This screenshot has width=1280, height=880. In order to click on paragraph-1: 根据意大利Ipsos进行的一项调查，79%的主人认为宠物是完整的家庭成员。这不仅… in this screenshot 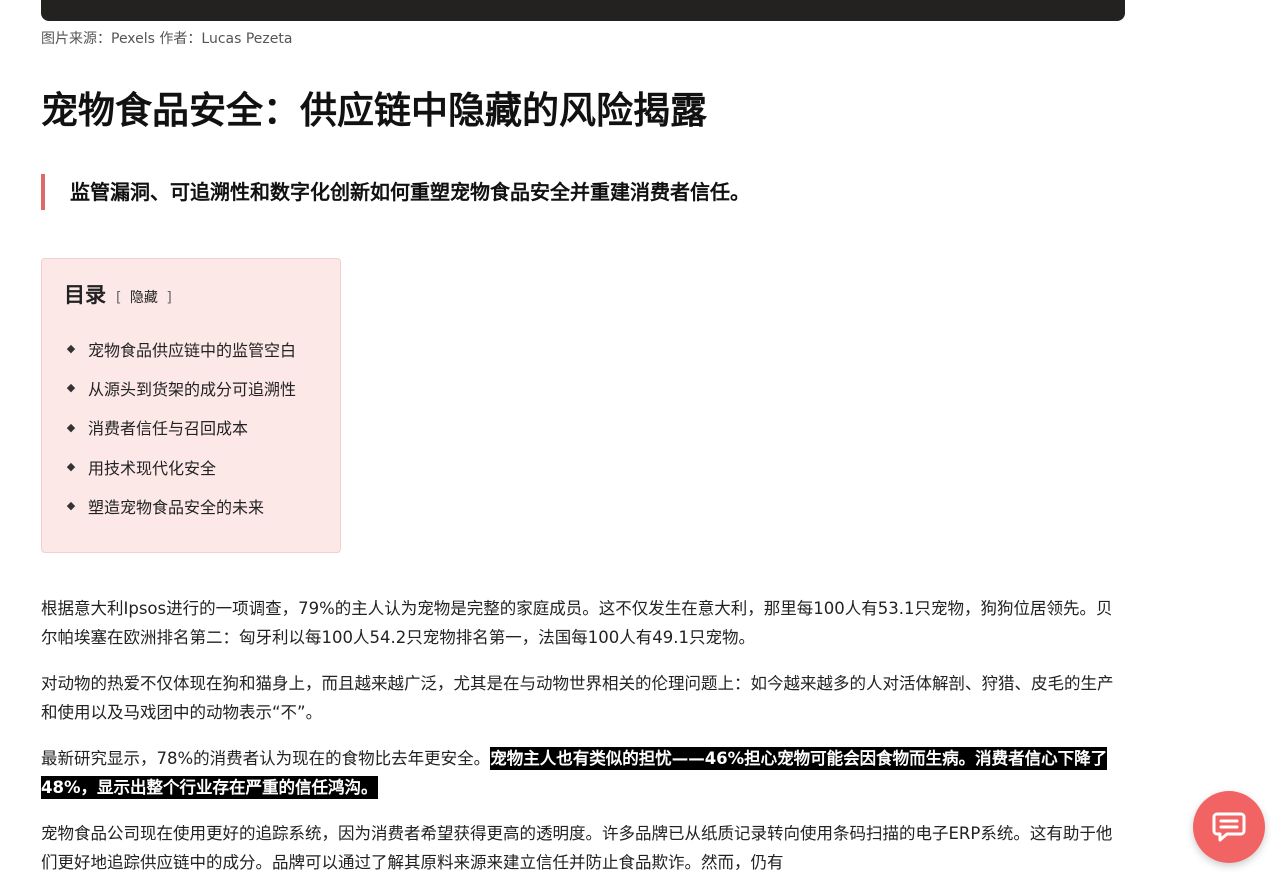, I will do `click(577, 623)`.